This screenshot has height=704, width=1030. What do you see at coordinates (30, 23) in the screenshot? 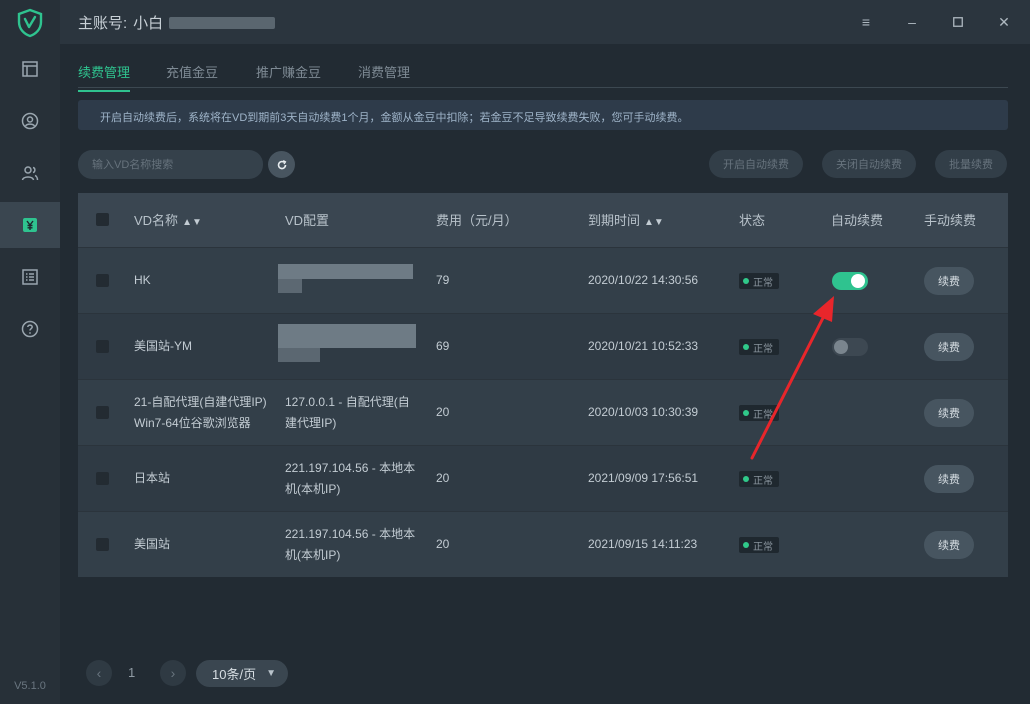
I see `shield-logo-icon` at bounding box center [30, 23].